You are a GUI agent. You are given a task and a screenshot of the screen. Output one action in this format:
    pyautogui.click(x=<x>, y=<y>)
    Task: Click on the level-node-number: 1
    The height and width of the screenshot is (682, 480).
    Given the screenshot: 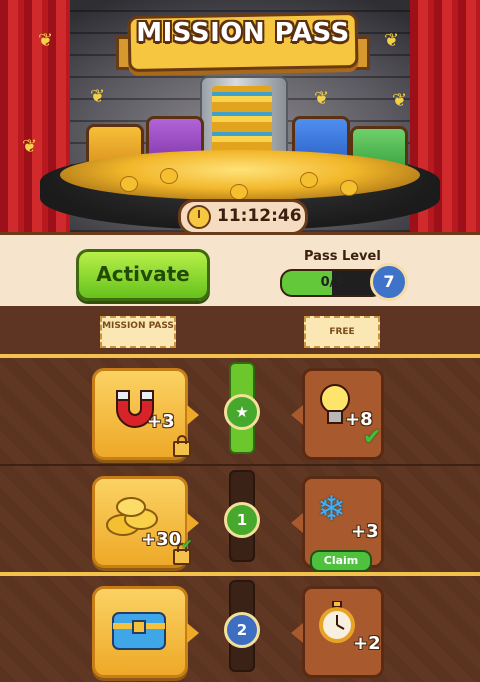 What is the action you would take?
    pyautogui.click(x=242, y=520)
    